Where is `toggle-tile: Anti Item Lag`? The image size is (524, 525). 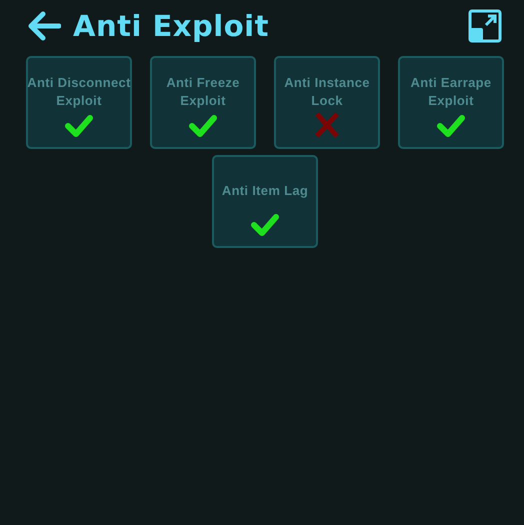 toggle-tile: Anti Item Lag is located at coordinates (265, 201).